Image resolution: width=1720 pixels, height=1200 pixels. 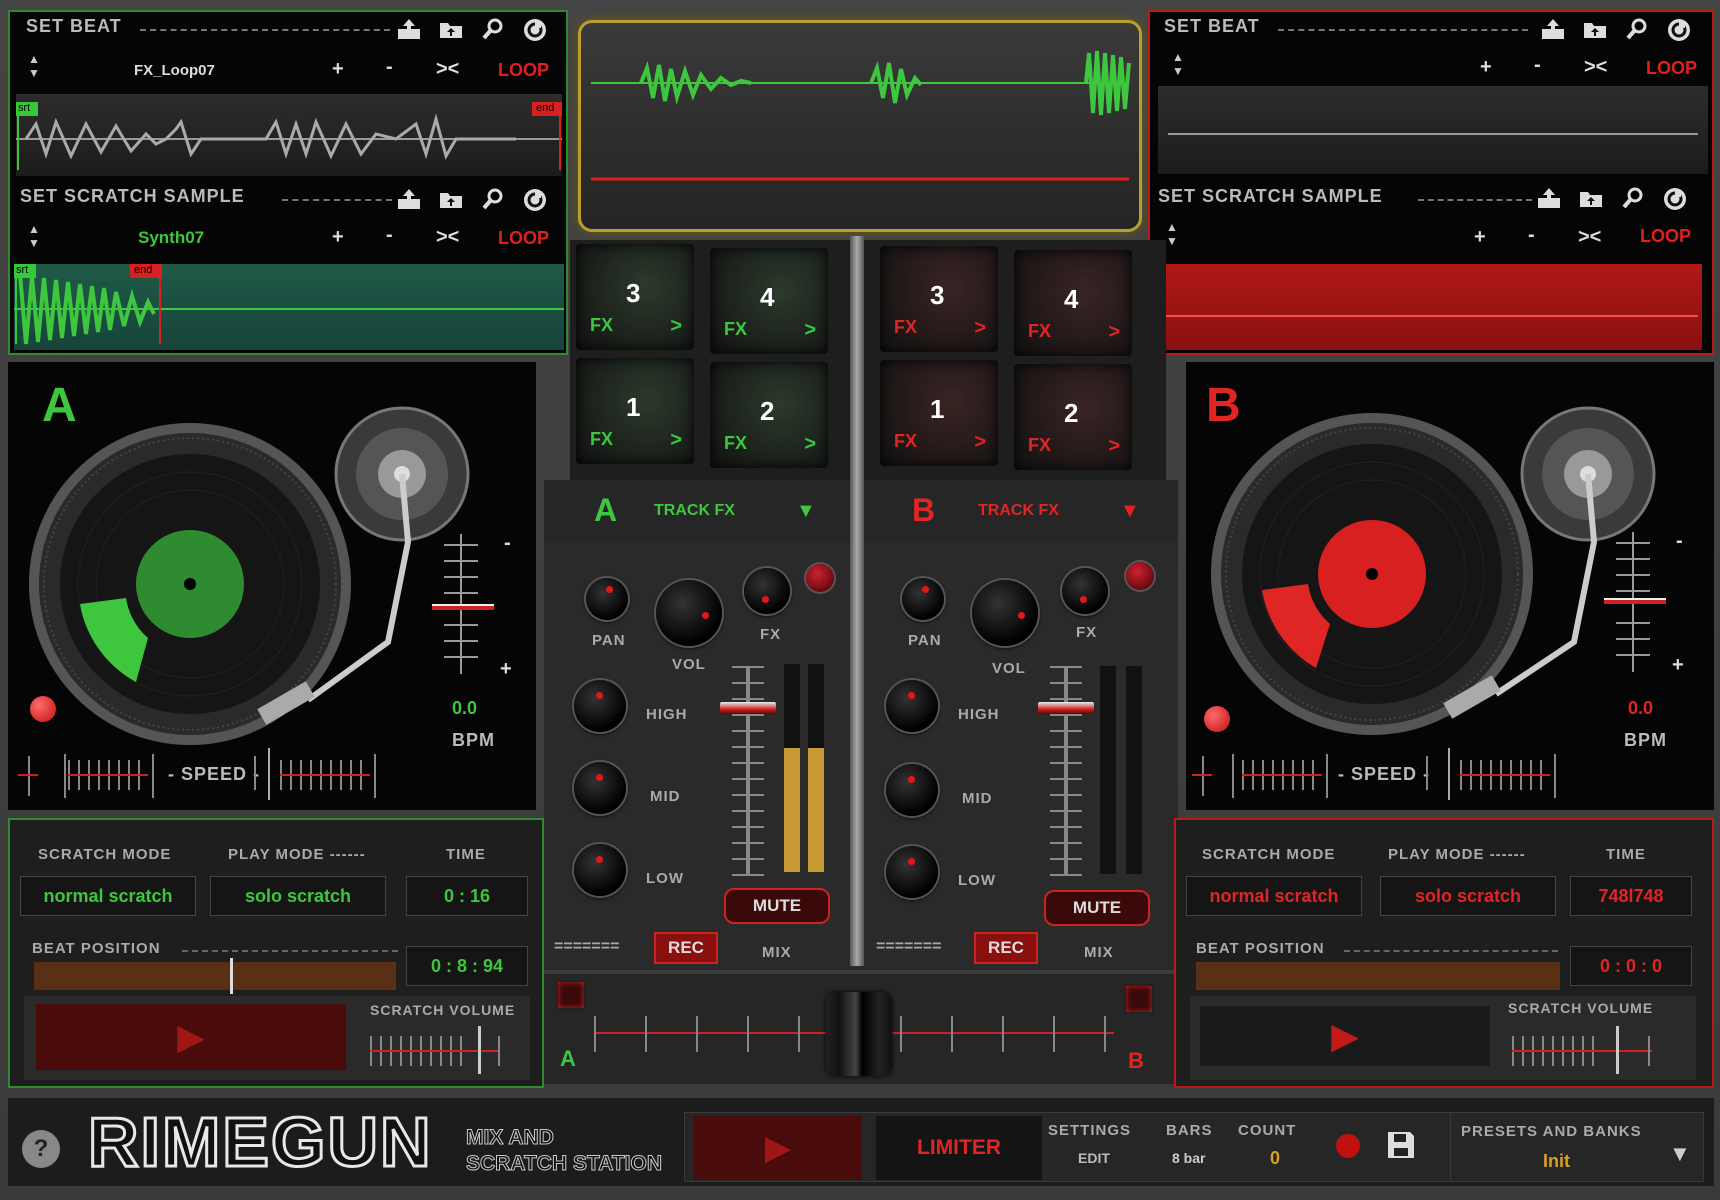 What do you see at coordinates (506, 669) in the screenshot?
I see `pitch-plus-button: +` at bounding box center [506, 669].